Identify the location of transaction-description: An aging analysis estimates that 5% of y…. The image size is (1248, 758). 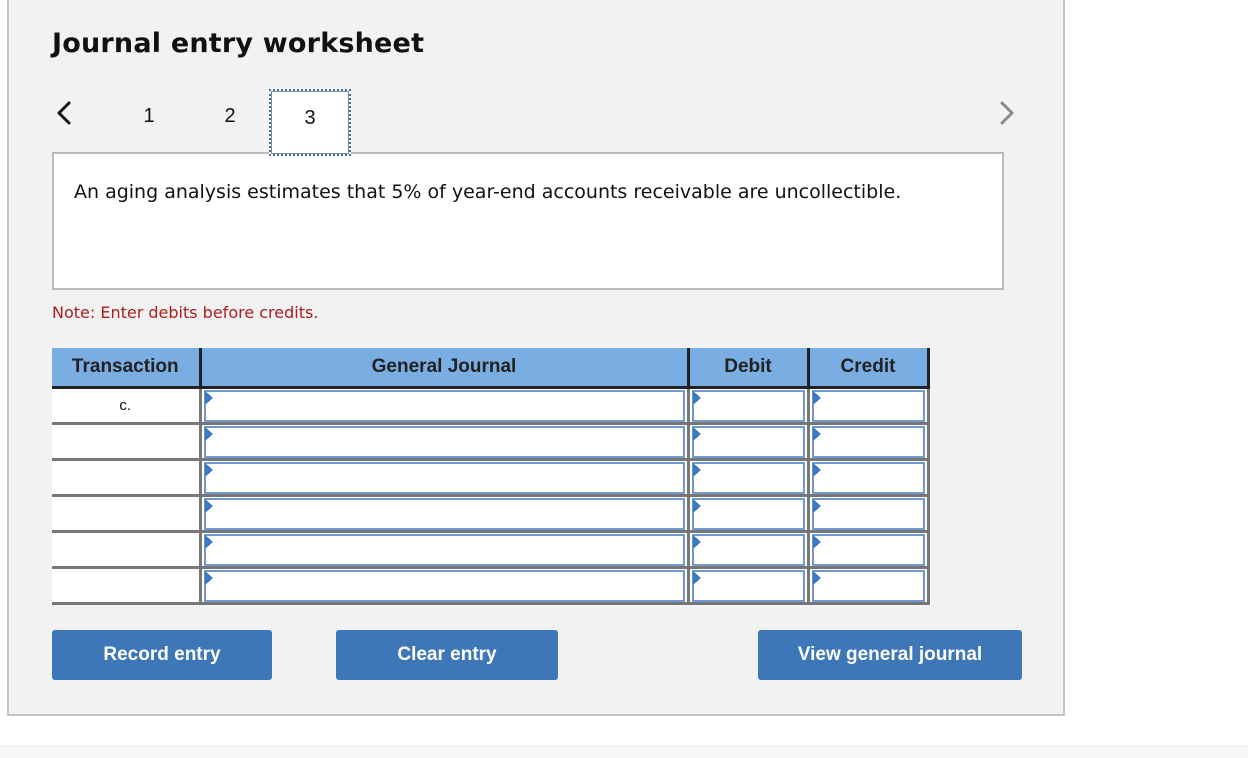
(528, 221).